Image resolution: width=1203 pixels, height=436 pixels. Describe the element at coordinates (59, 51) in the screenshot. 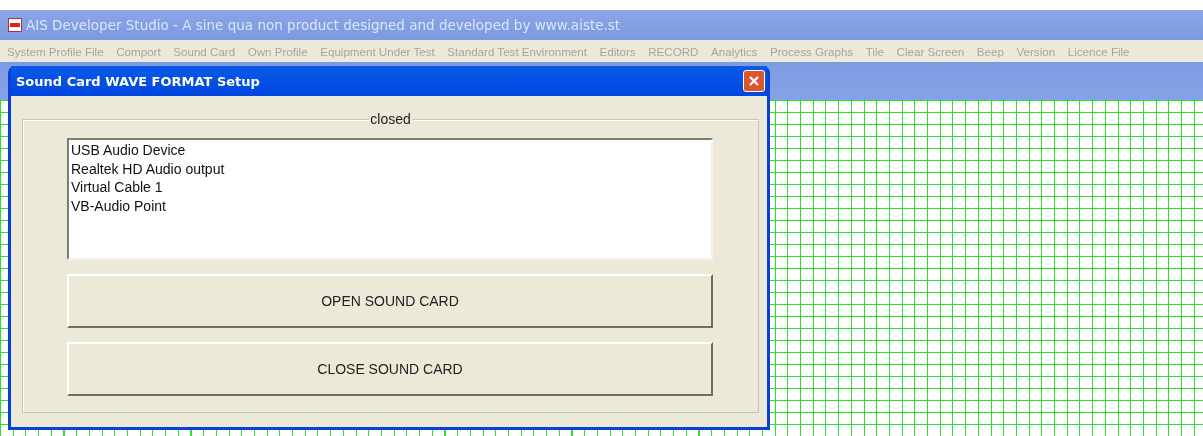

I see `menu-item: System Profile File` at that location.